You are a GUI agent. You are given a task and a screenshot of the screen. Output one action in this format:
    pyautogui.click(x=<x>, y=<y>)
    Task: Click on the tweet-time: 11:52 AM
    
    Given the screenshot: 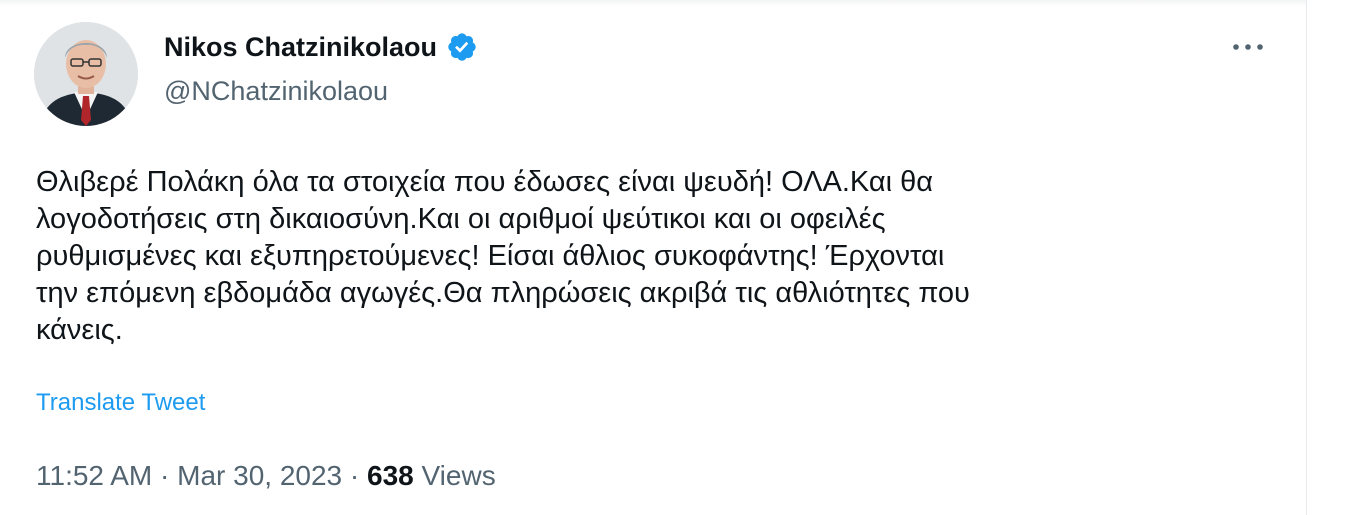 What is the action you would take?
    pyautogui.click(x=94, y=475)
    